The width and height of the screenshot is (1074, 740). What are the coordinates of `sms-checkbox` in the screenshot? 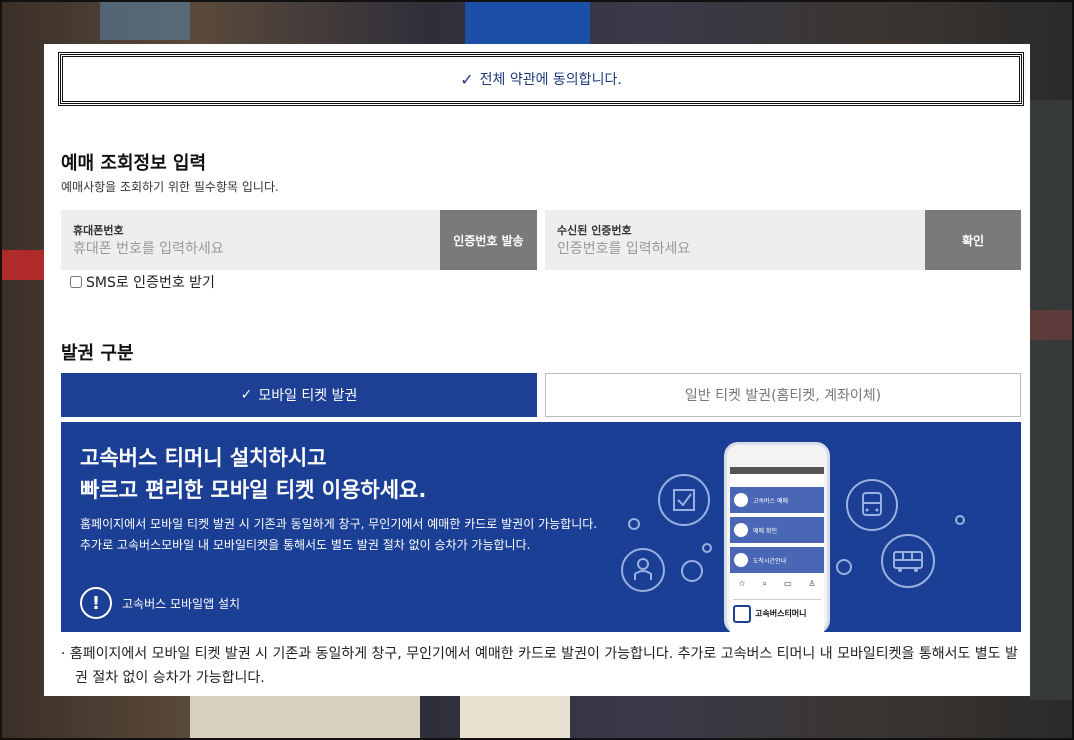 It's located at (76, 282).